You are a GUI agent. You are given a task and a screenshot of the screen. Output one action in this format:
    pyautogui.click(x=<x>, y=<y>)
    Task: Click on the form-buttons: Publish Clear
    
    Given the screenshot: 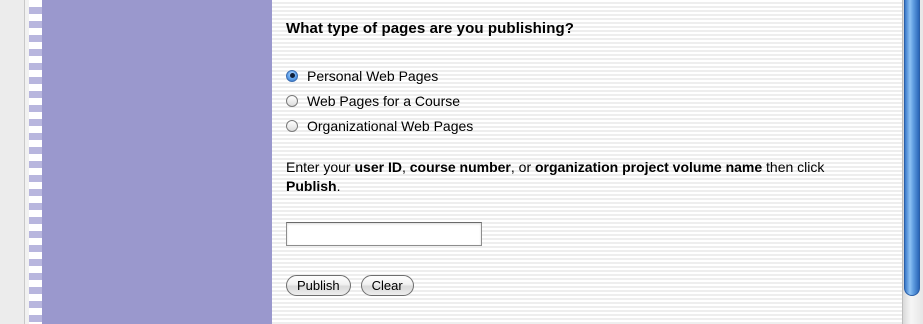 What is the action you would take?
    pyautogui.click(x=350, y=285)
    